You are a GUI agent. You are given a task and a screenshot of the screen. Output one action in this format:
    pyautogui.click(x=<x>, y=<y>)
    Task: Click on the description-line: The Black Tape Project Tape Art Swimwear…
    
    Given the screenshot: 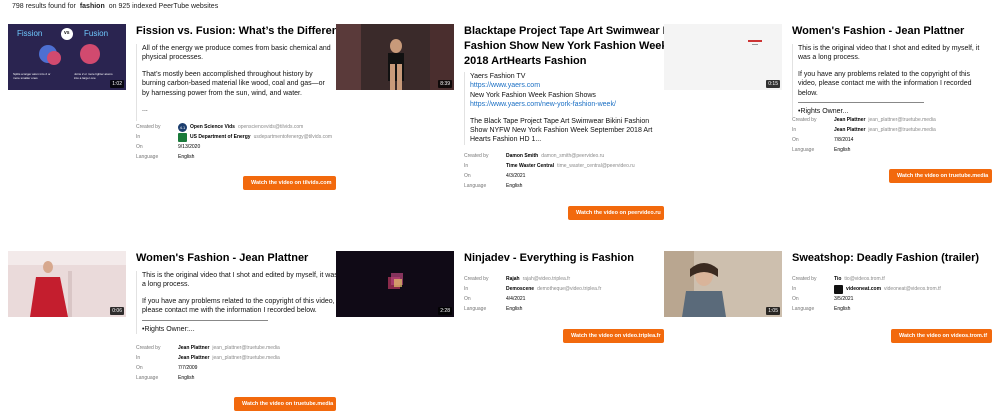 What is the action you would take?
    pyautogui.click(x=561, y=130)
    